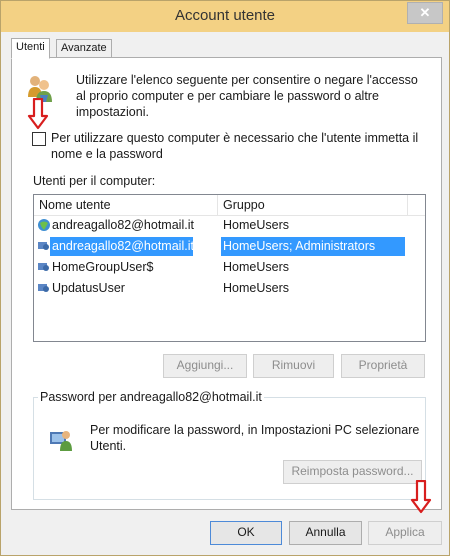  Describe the element at coordinates (75, 205) in the screenshot. I see `column-header-name: Nome utente` at that location.